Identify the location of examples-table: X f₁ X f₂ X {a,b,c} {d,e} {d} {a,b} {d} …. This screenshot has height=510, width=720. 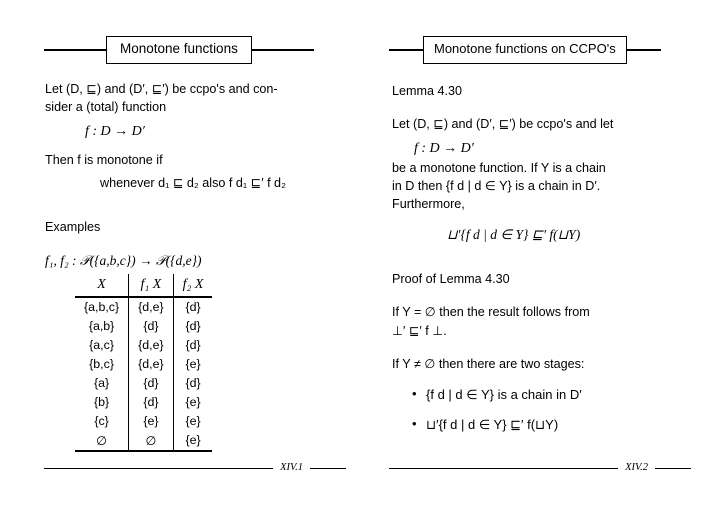
(144, 363).